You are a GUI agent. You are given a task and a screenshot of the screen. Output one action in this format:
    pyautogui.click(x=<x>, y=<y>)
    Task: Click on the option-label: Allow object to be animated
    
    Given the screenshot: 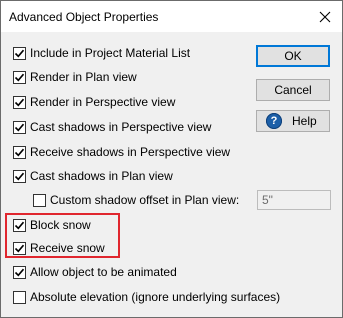 What is the action you would take?
    pyautogui.click(x=103, y=272)
    